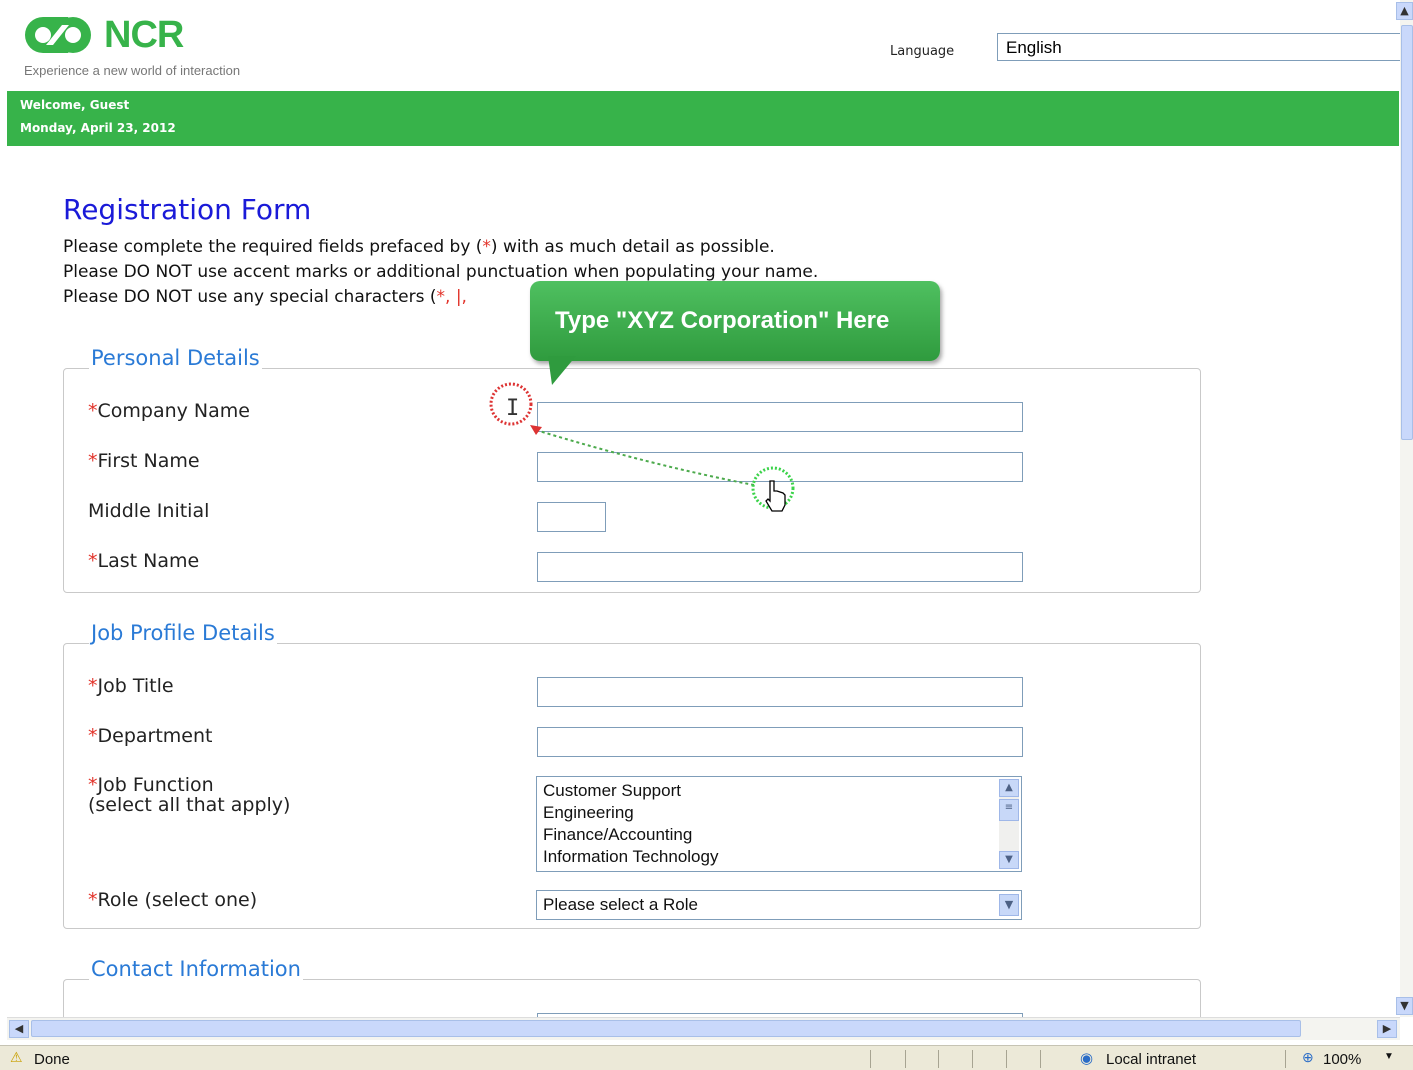  Describe the element at coordinates (1404, 1006) in the screenshot. I see `page-scroll-down-icon: ▼` at that location.